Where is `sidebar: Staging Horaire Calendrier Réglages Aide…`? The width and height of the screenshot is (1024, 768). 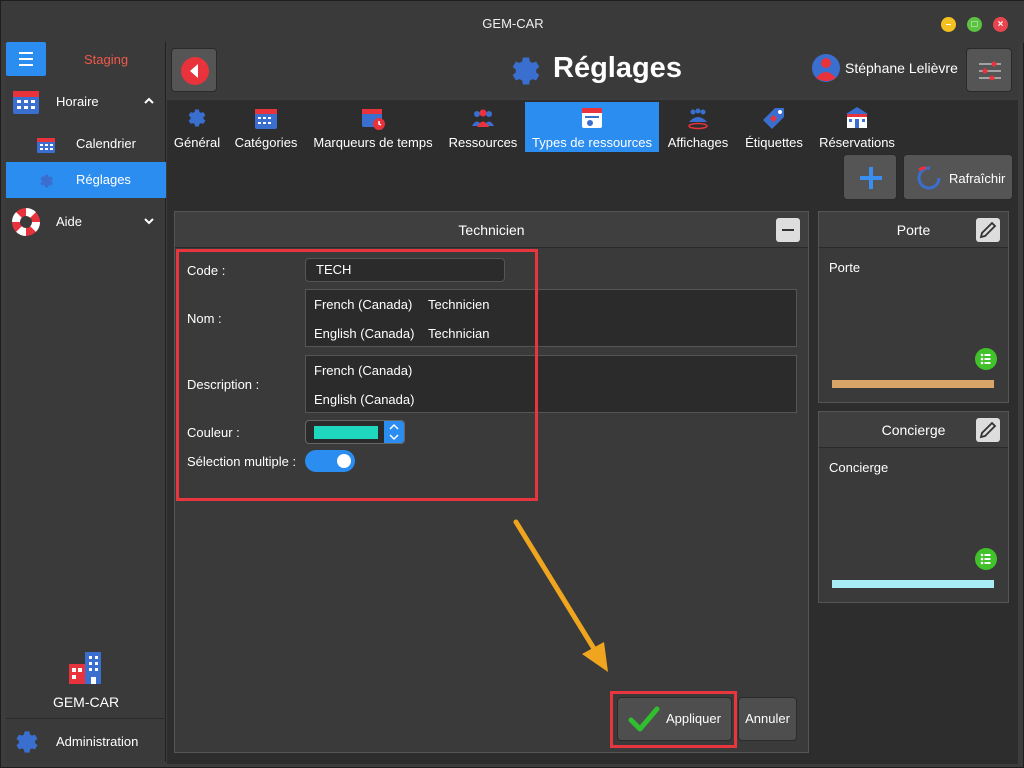
sidebar: Staging Horaire Calendrier Réglages Aide… is located at coordinates (86, 402).